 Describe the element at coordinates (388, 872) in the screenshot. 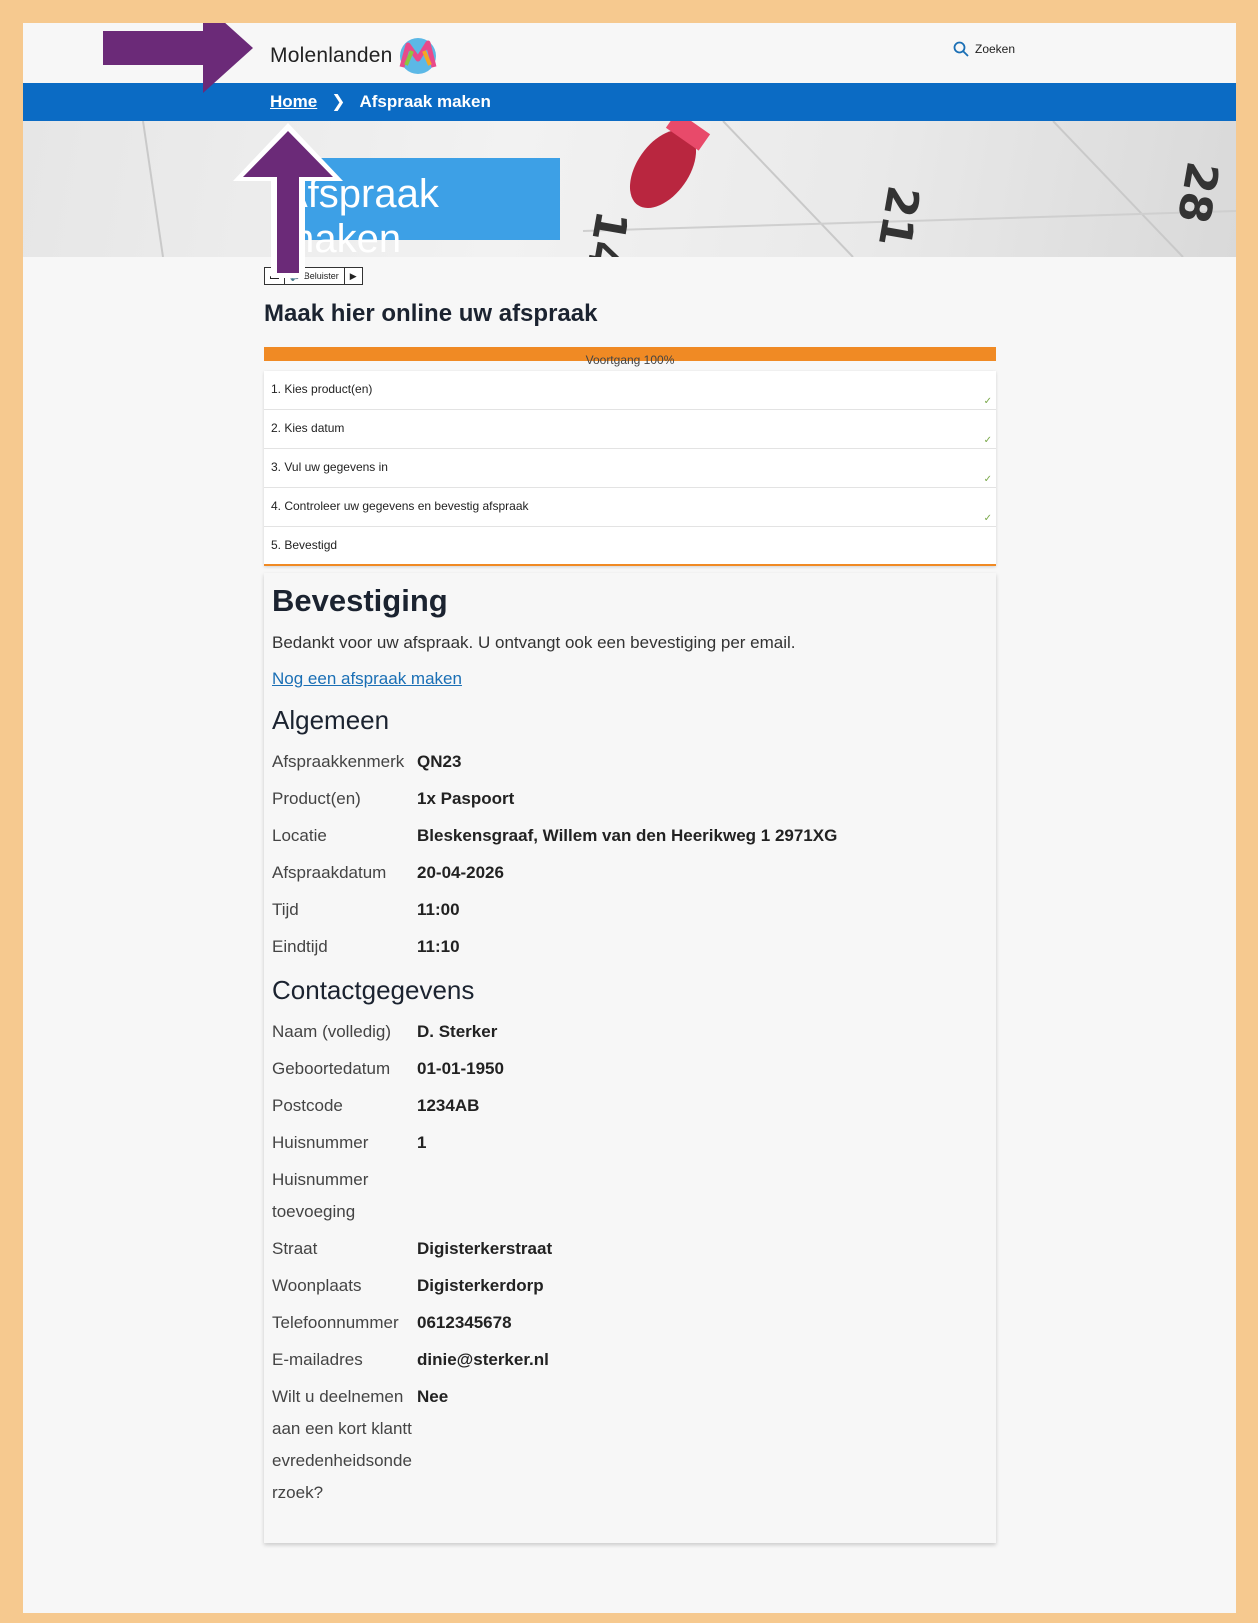

I see `detail-row: Afspraakdatum 20-04-2026` at that location.